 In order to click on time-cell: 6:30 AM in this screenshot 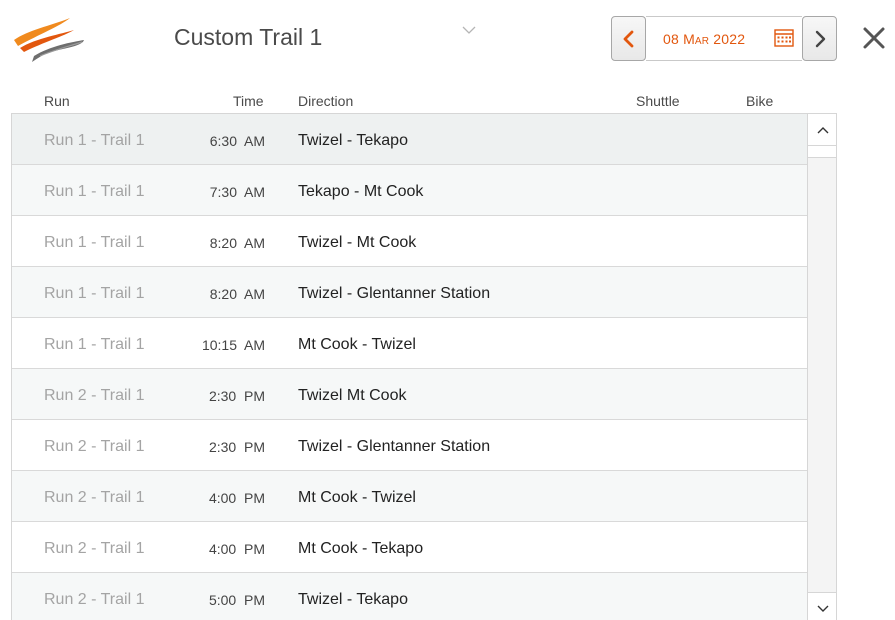, I will do `click(237, 141)`.